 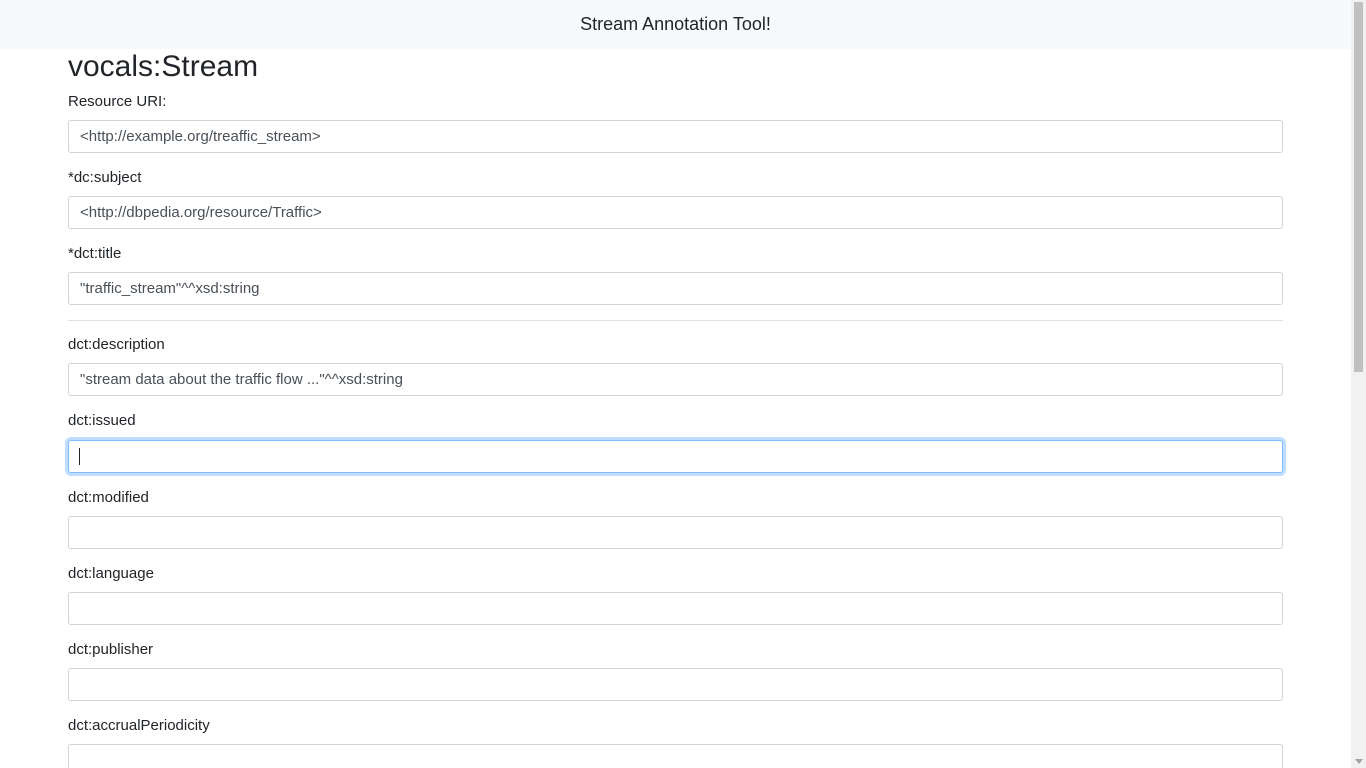 What do you see at coordinates (1359, 761) in the screenshot?
I see `scroll-down-arrow-icon` at bounding box center [1359, 761].